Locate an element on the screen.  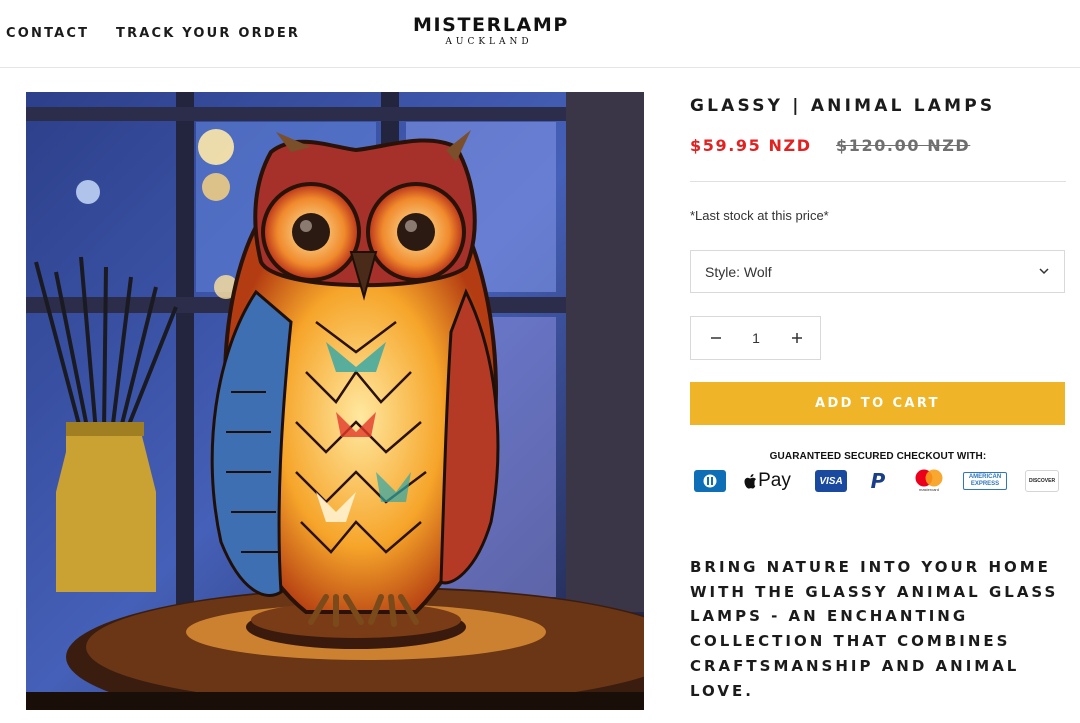
apple-pay-text: Pay is located at coordinates (774, 480).